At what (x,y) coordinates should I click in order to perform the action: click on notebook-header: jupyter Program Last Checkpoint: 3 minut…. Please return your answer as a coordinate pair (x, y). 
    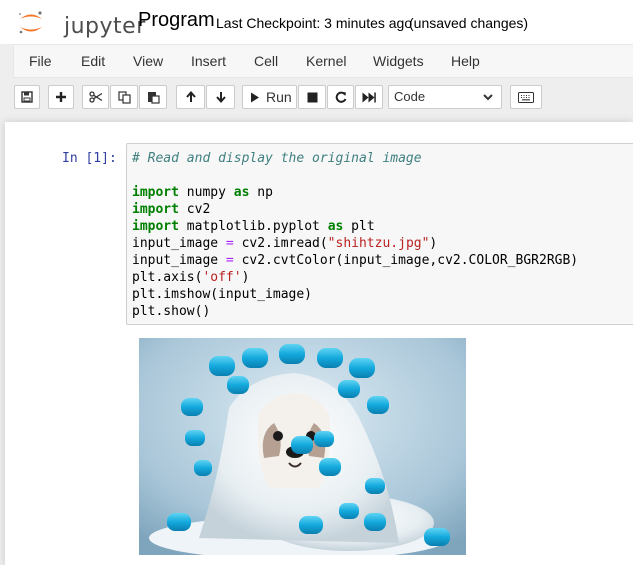
    Looking at the image, I should click on (316, 22).